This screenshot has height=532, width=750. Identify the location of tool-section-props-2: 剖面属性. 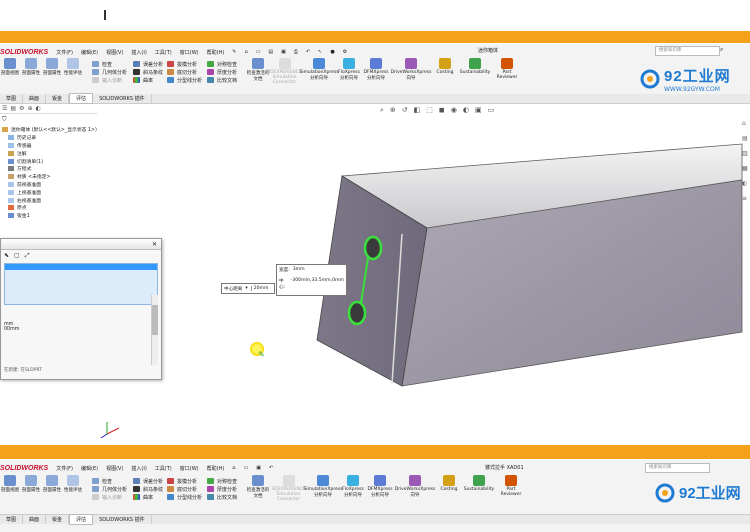
(52, 67).